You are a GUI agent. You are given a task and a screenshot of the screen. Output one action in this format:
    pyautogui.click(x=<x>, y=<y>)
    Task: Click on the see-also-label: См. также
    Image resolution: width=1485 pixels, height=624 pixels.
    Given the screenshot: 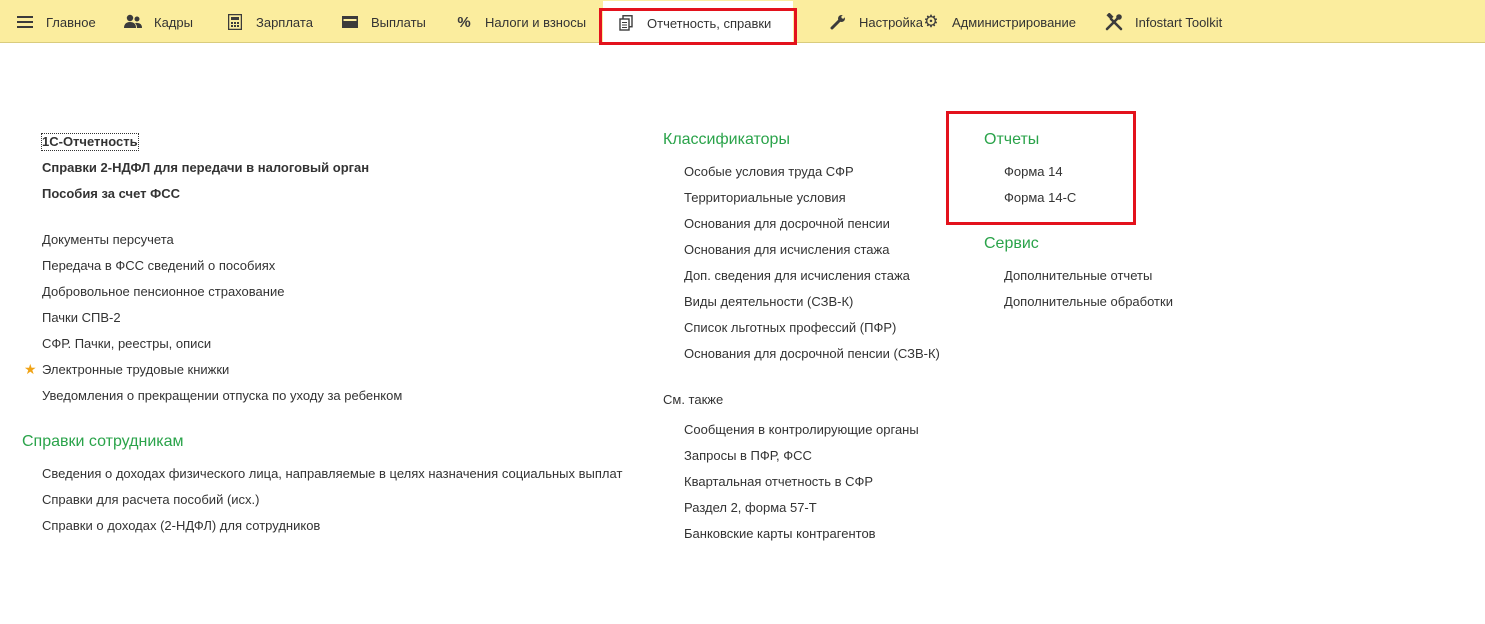 What is the action you would take?
    pyautogui.click(x=693, y=399)
    